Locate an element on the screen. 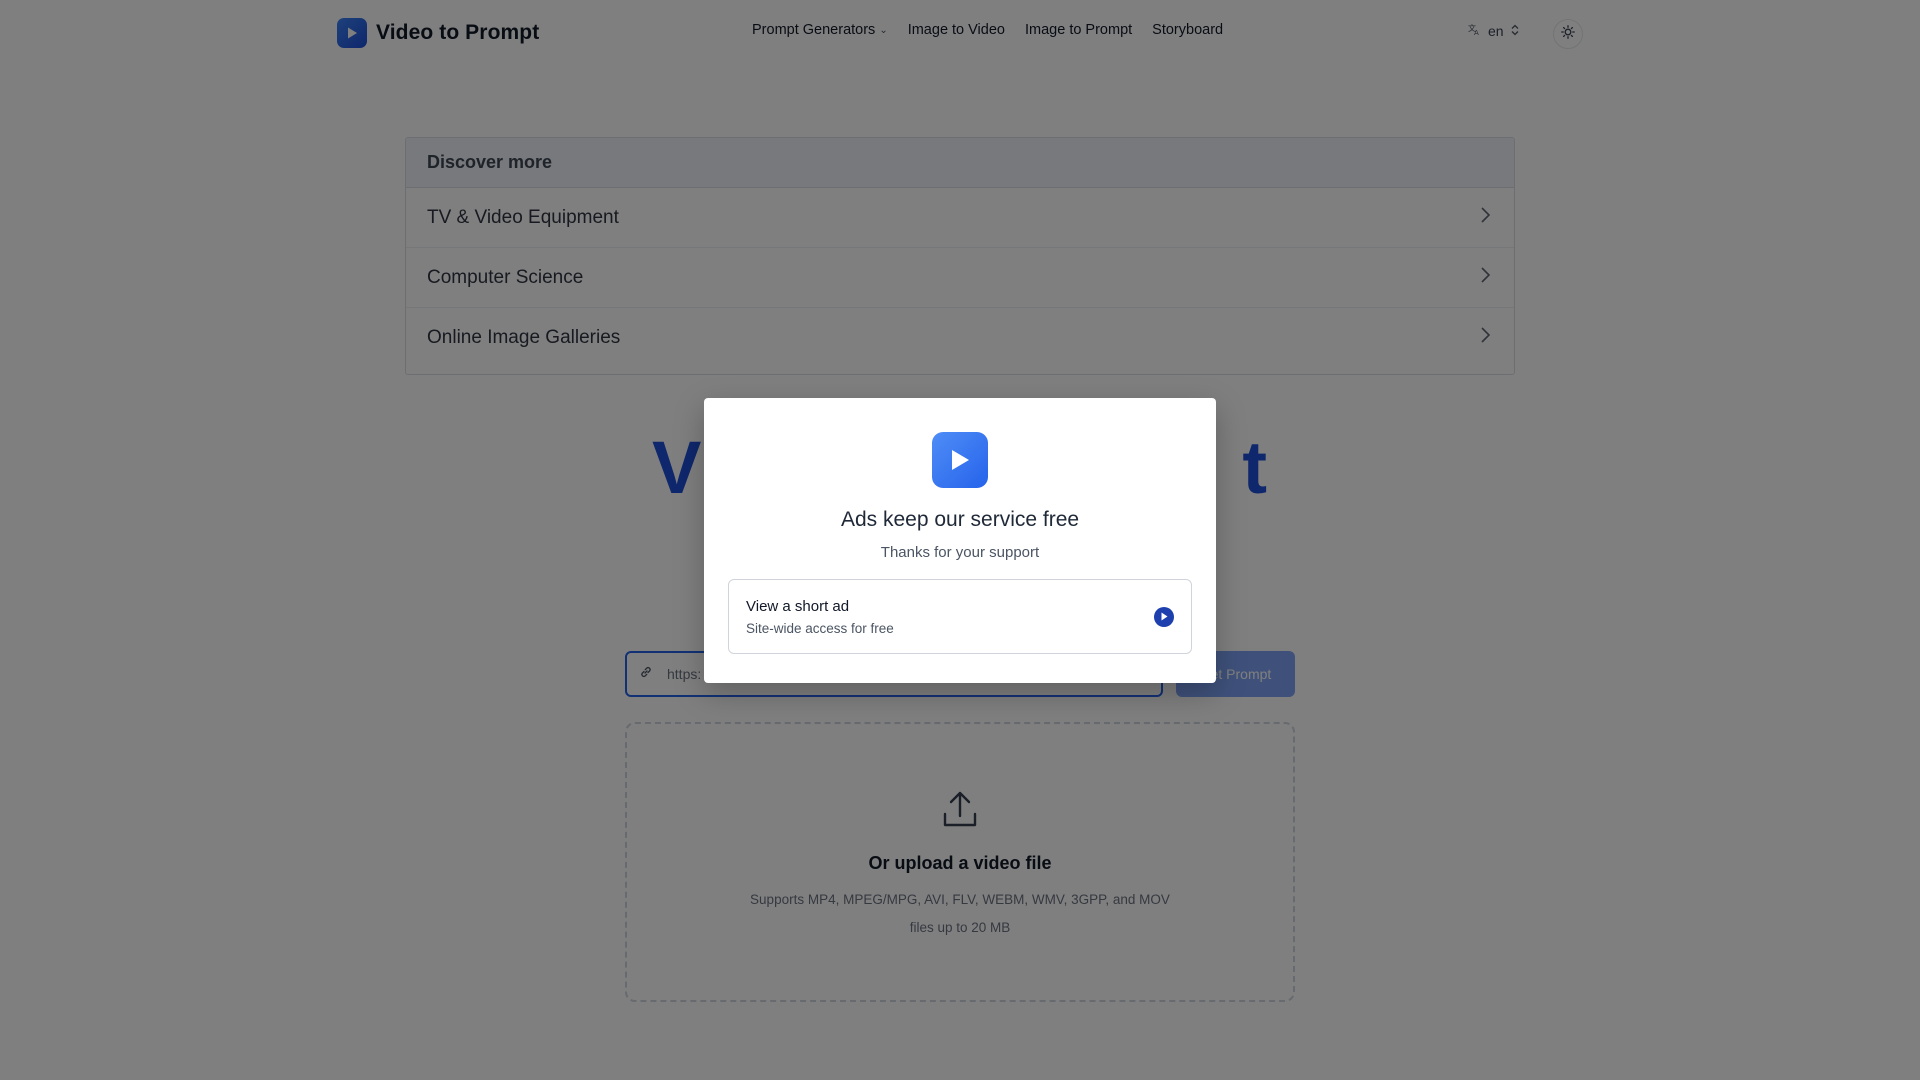  modal-subtitle: Thanks for your support is located at coordinates (960, 552).